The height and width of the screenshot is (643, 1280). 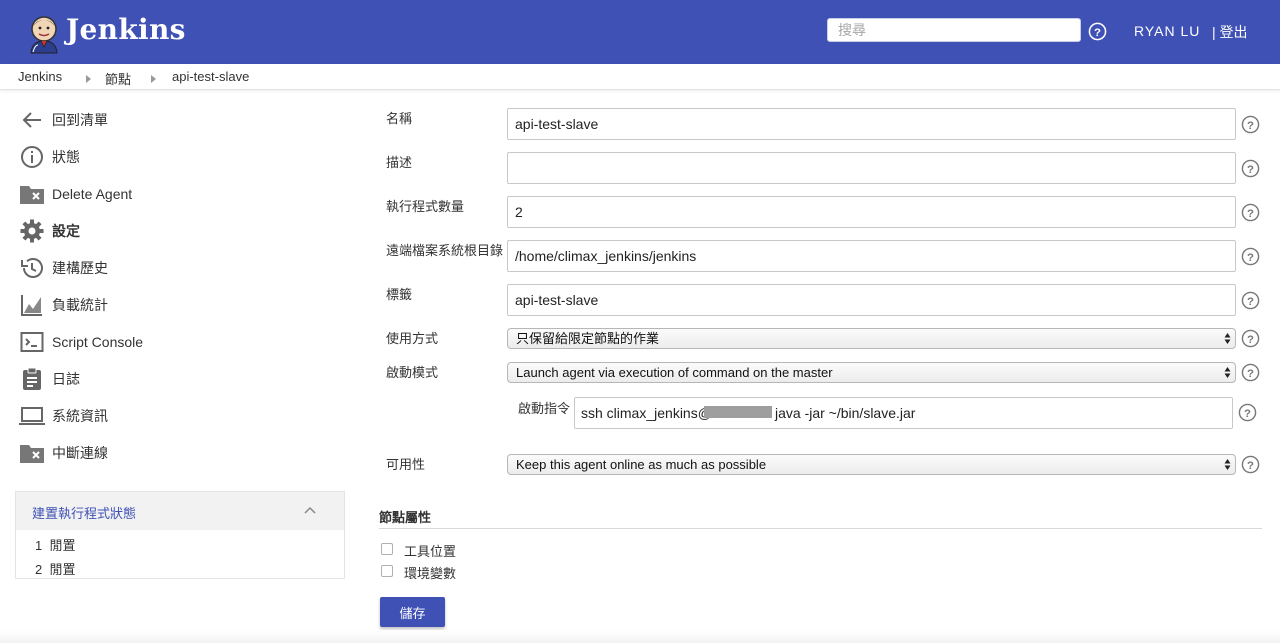 I want to click on sidebar-item-script-console: Script Console, so click(x=169, y=342).